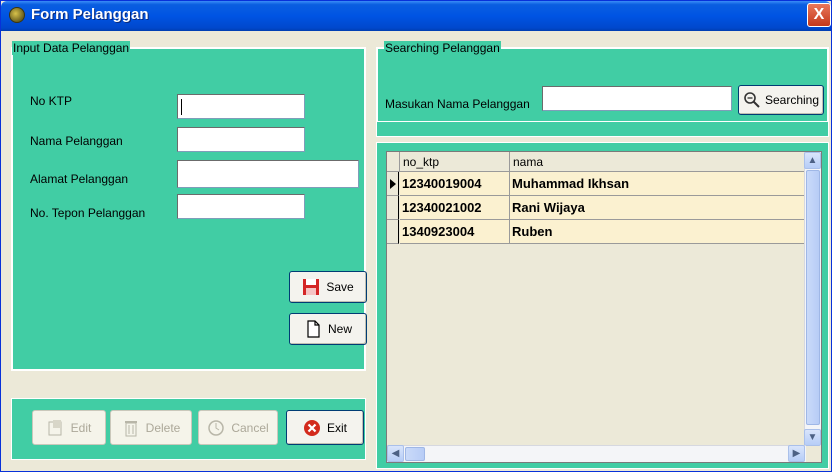  What do you see at coordinates (79, 179) in the screenshot?
I see `alamat-pelanggan-label: Alamat Pelanggan` at bounding box center [79, 179].